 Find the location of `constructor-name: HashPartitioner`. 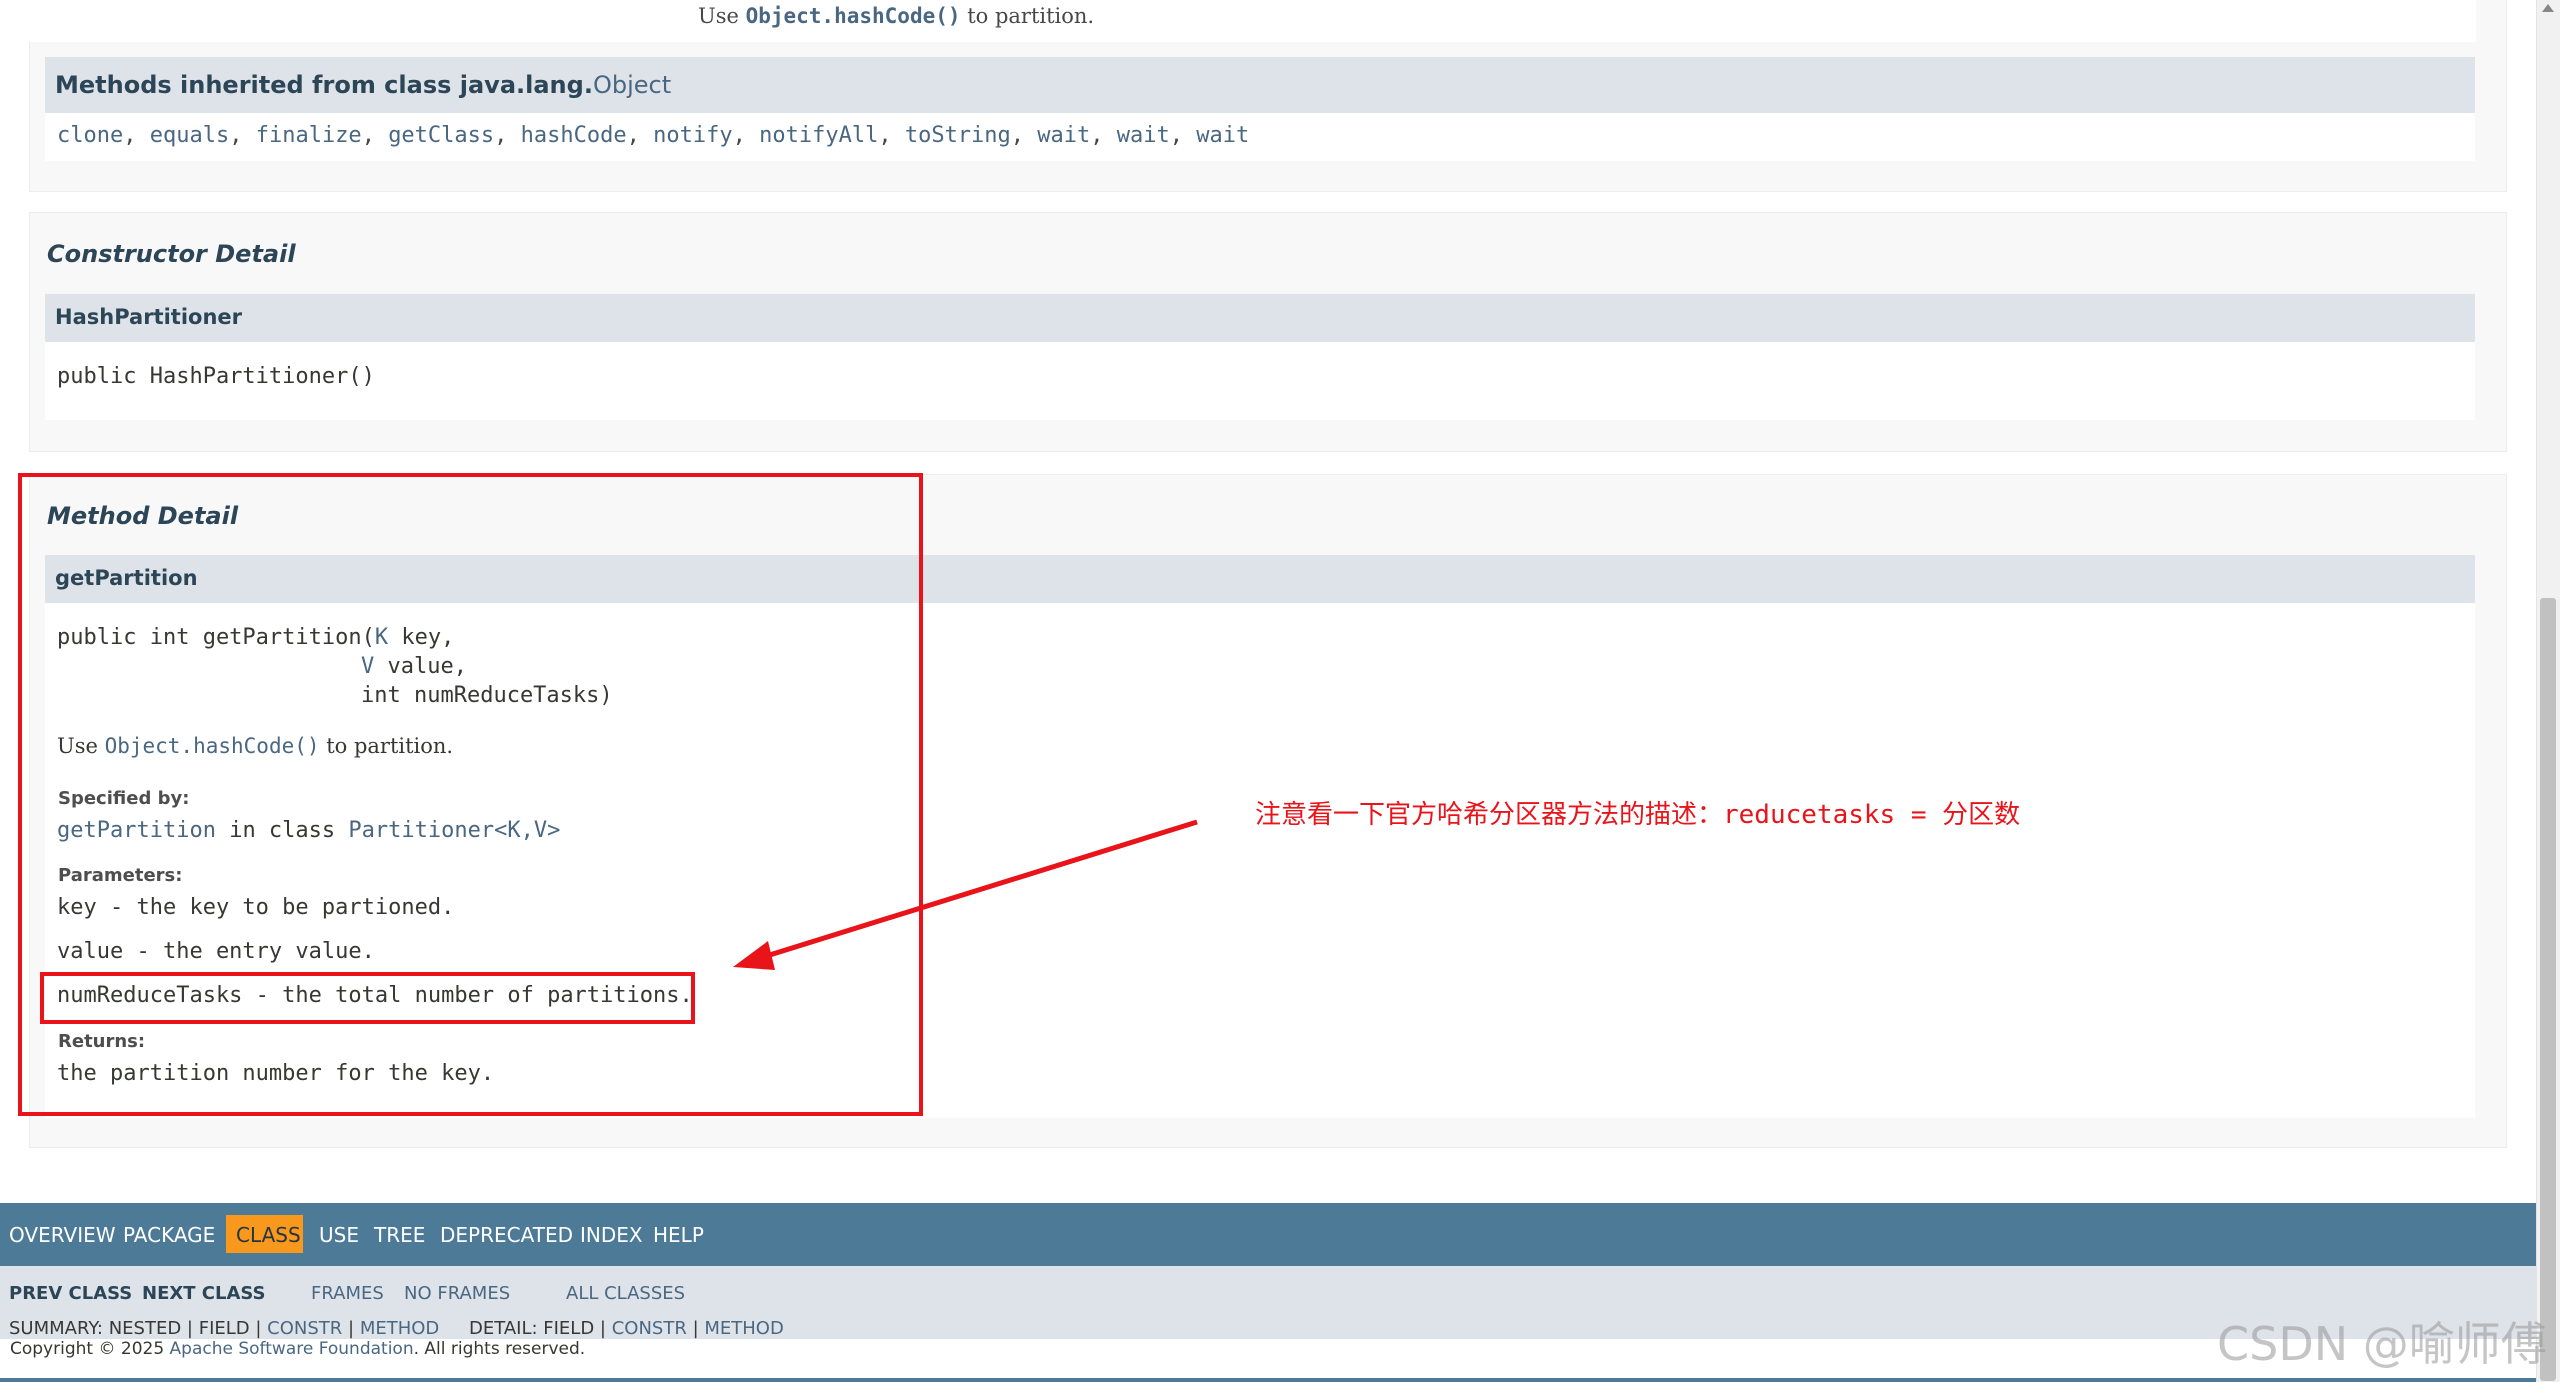

constructor-name: HashPartitioner is located at coordinates (149, 317).